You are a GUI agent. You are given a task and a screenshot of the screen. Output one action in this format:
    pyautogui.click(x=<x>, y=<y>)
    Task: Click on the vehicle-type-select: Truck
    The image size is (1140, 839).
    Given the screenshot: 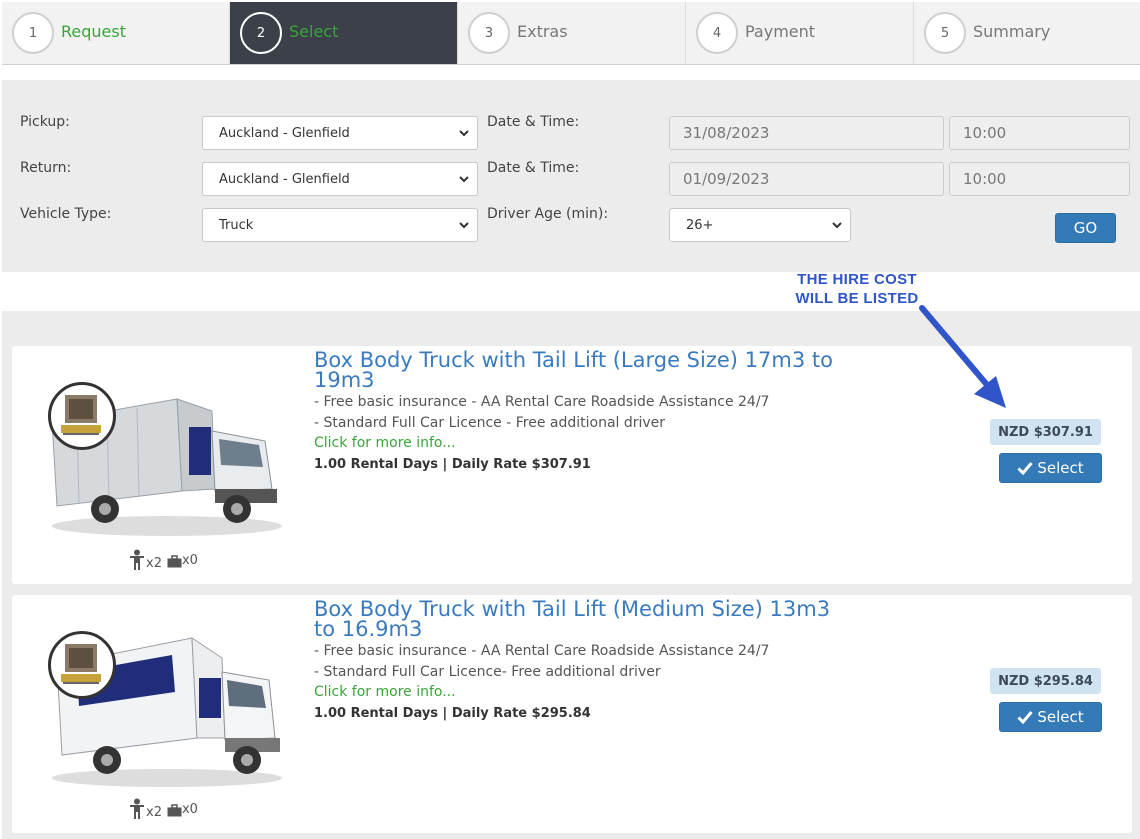 What is the action you would take?
    pyautogui.click(x=340, y=225)
    